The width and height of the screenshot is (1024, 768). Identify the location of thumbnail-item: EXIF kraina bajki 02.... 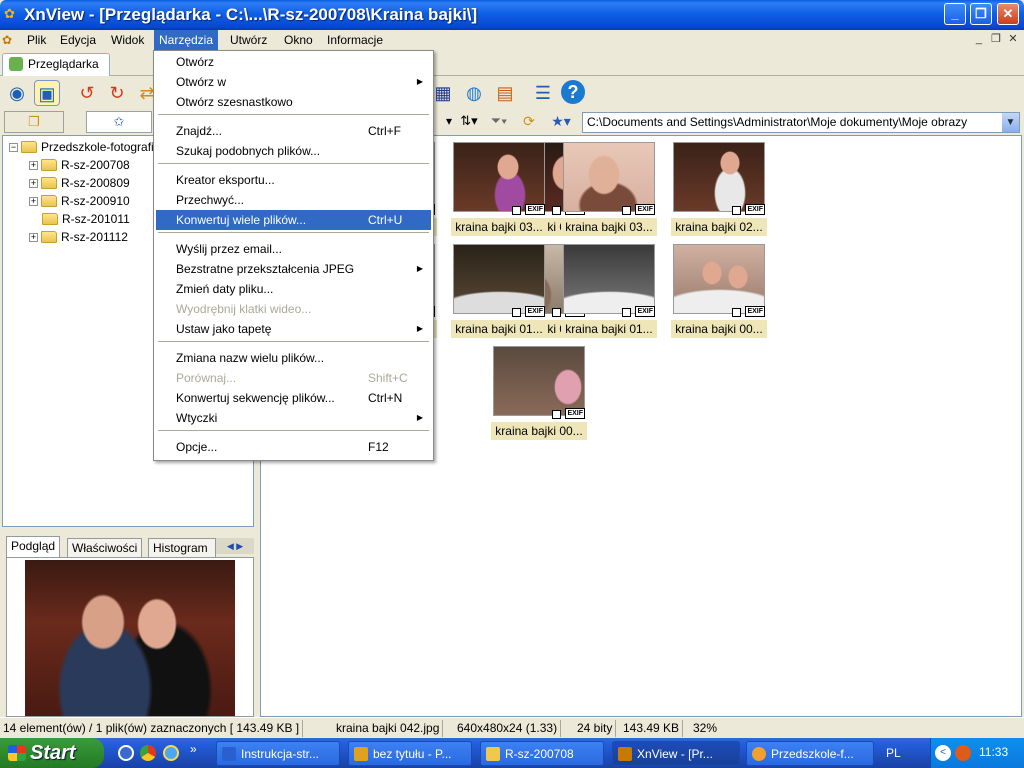
(719, 191).